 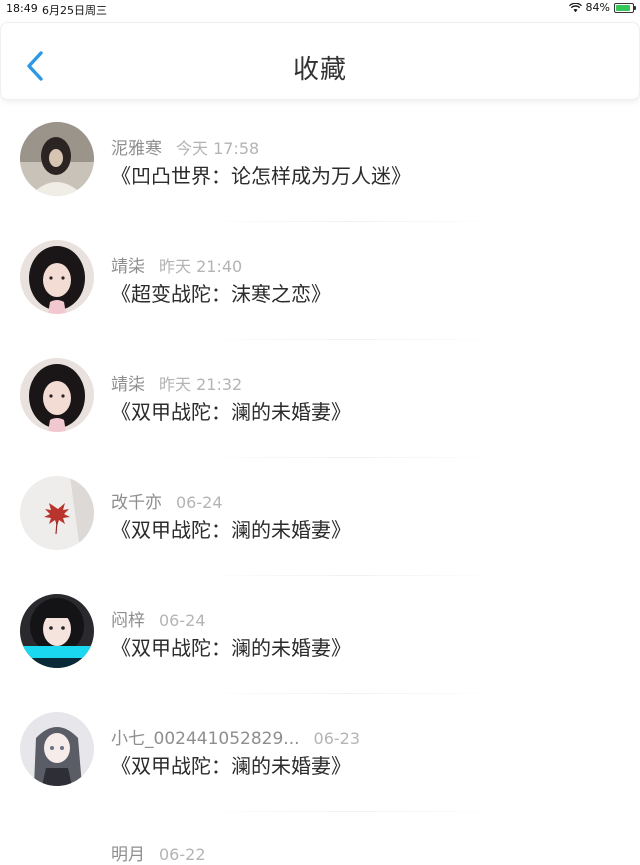 I want to click on battery-icon, so click(x=625, y=7).